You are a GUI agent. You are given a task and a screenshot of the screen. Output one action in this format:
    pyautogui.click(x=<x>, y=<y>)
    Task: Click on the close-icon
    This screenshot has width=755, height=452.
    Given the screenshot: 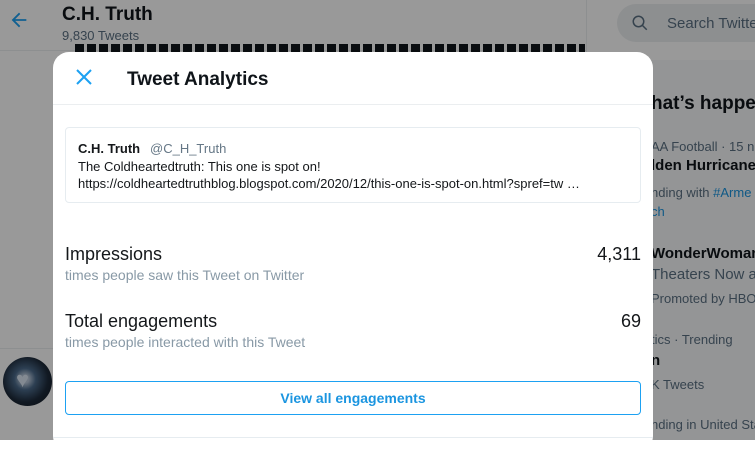 What is the action you would take?
    pyautogui.click(x=84, y=77)
    